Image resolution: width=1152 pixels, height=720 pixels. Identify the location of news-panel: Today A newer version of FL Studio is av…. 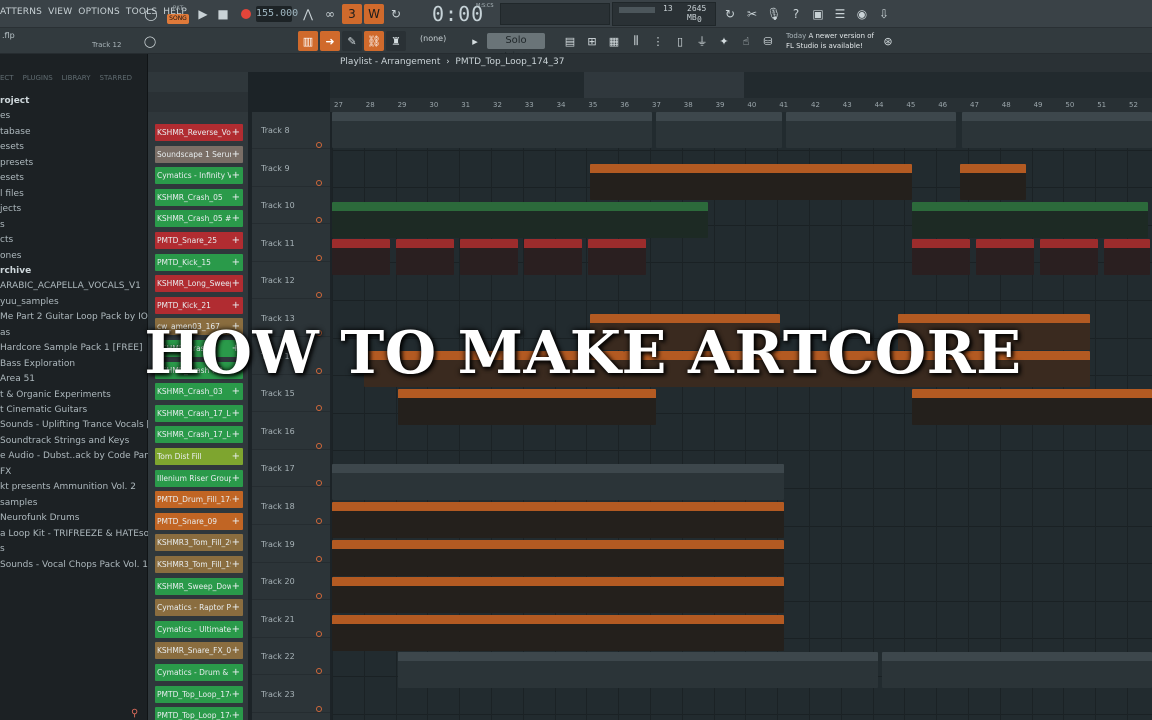
(833, 41).